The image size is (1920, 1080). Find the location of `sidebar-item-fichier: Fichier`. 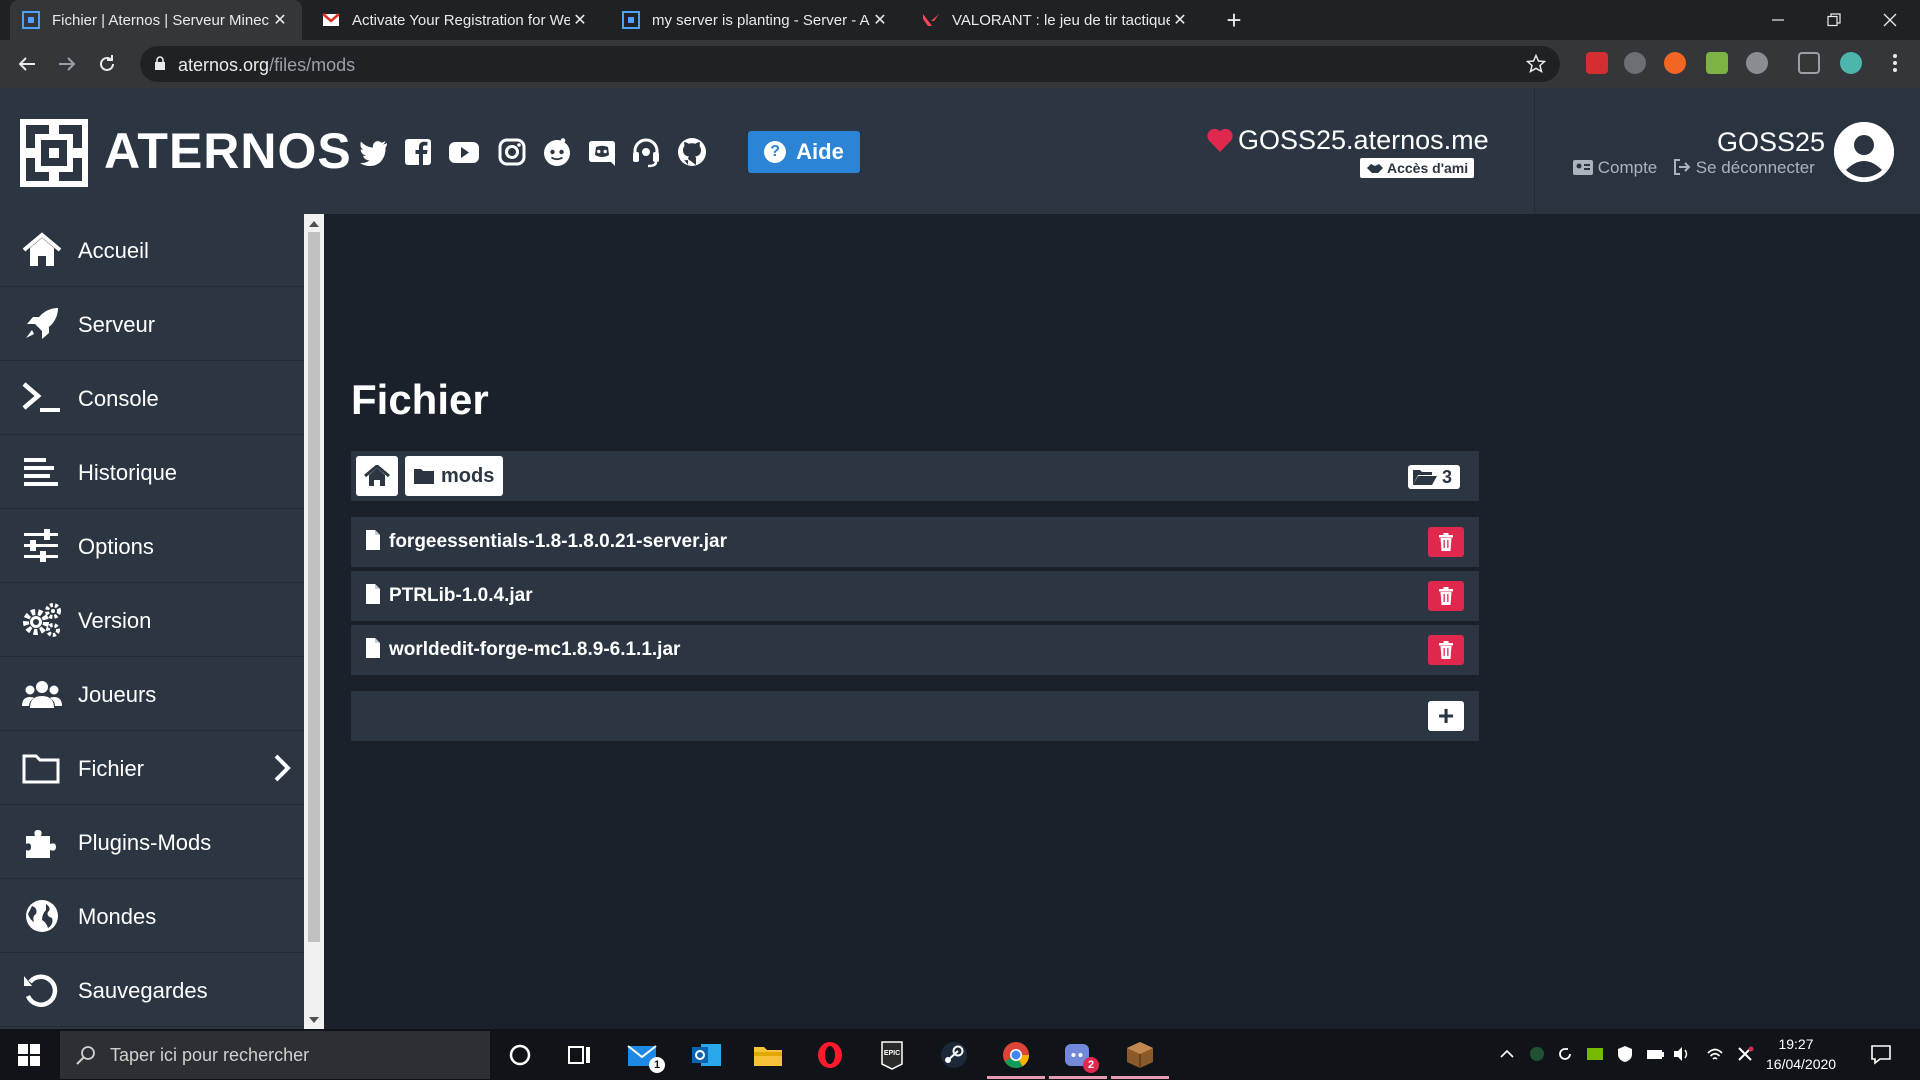

sidebar-item-fichier: Fichier is located at coordinates (152, 768).